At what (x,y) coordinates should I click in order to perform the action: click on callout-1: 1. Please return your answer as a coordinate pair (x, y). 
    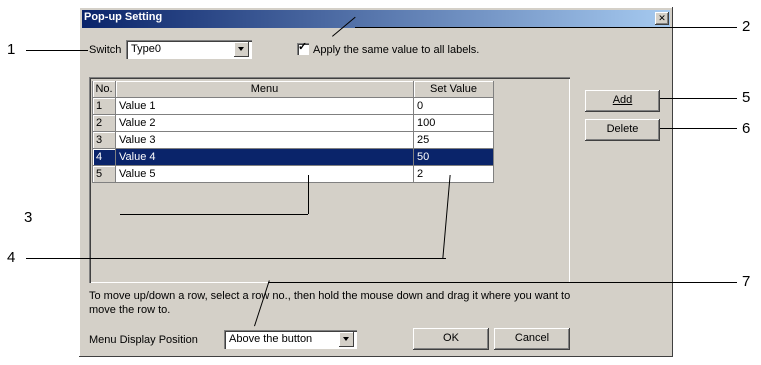
    Looking at the image, I should click on (11, 49).